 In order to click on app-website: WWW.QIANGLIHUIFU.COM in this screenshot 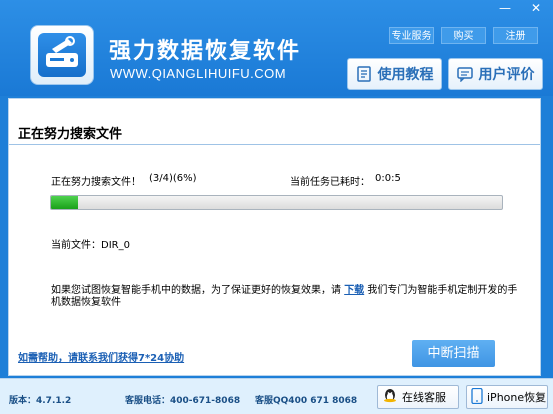, I will do `click(198, 73)`.